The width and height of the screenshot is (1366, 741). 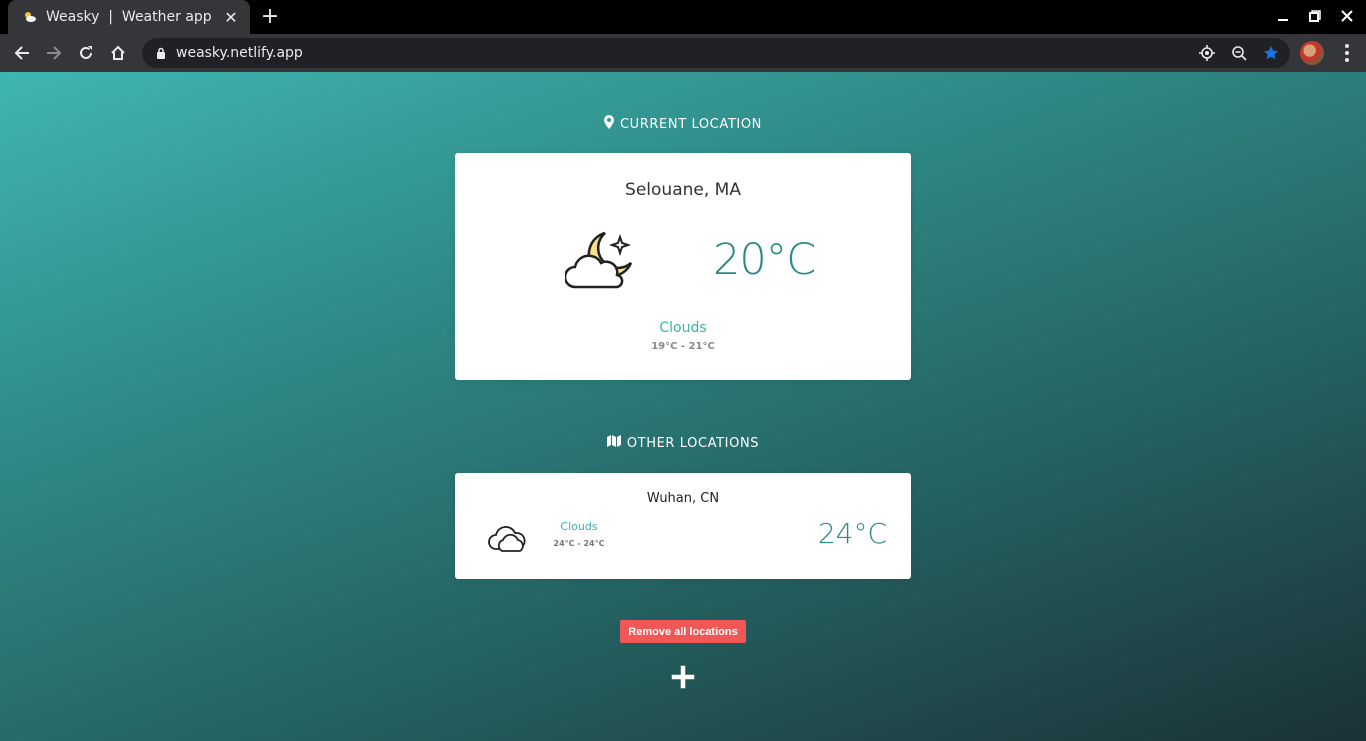 I want to click on tab-close-icon: ✕, so click(x=231, y=17).